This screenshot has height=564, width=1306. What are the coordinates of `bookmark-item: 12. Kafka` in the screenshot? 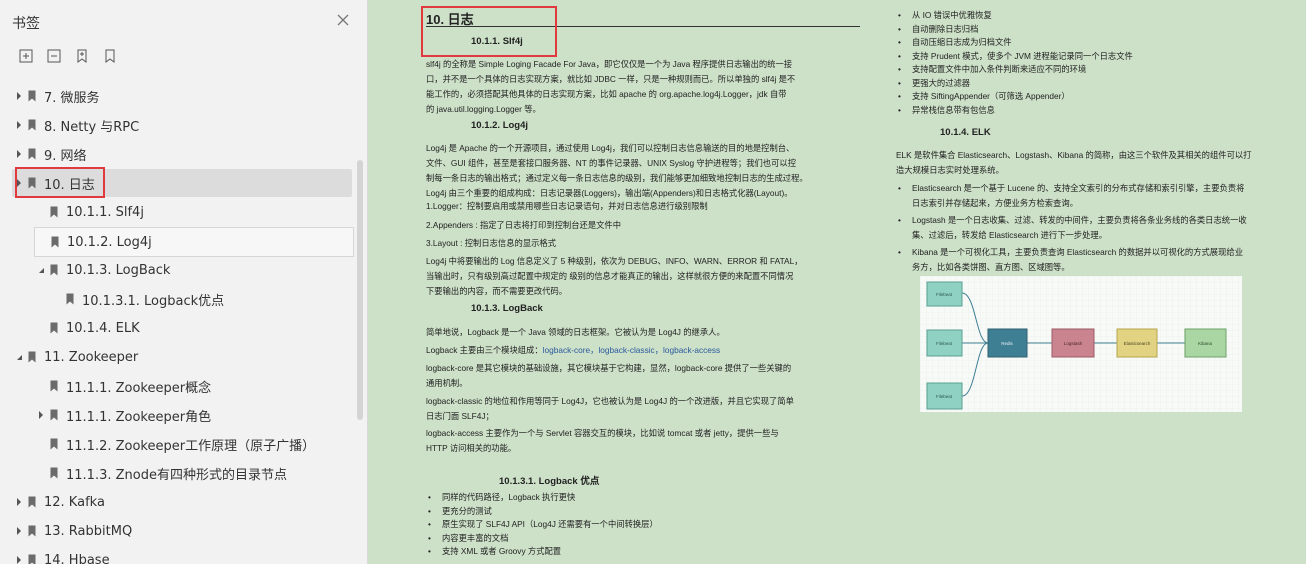 It's located at (177, 502).